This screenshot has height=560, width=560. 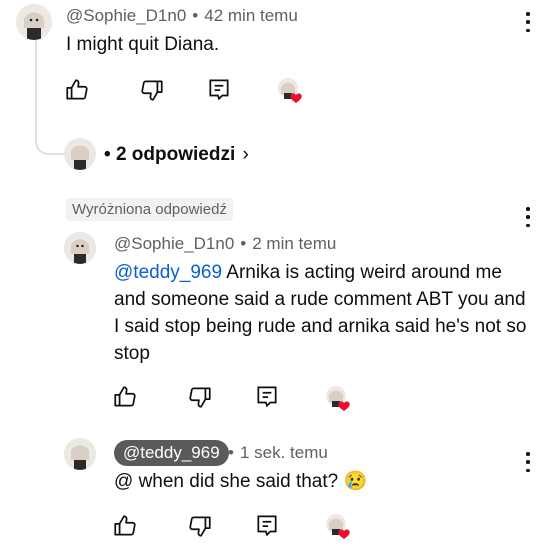 I want to click on author-name-chip: @teddy_969, so click(x=171, y=453).